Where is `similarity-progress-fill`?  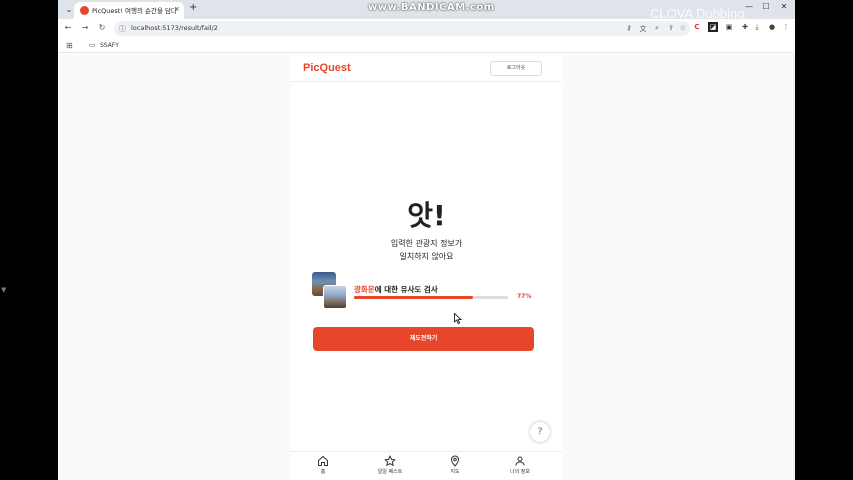
similarity-progress-fill is located at coordinates (413, 297).